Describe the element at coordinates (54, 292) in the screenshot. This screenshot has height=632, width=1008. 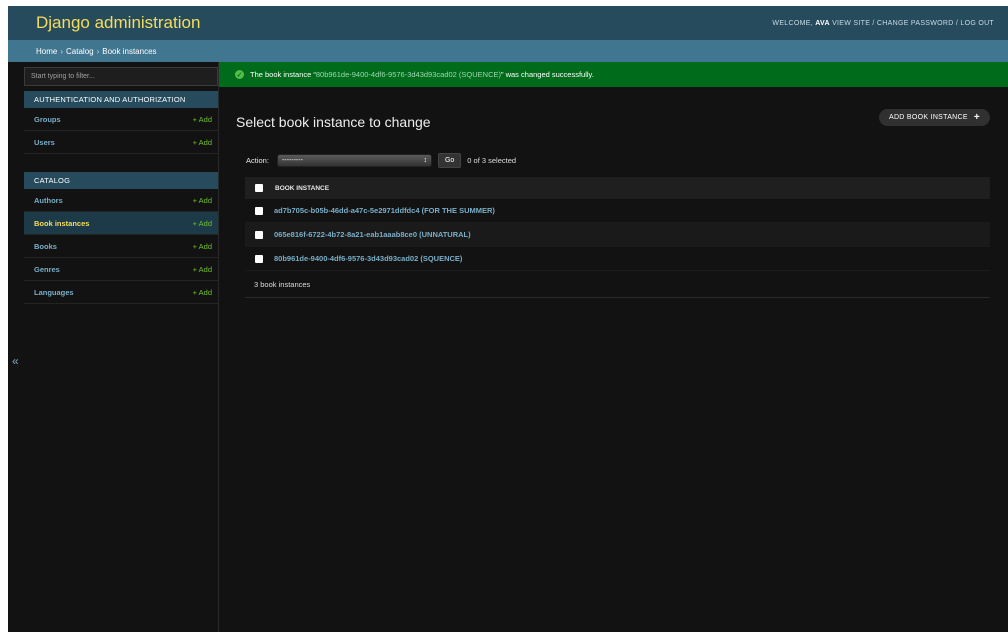
I see `sidebar-item-label: Languages` at that location.